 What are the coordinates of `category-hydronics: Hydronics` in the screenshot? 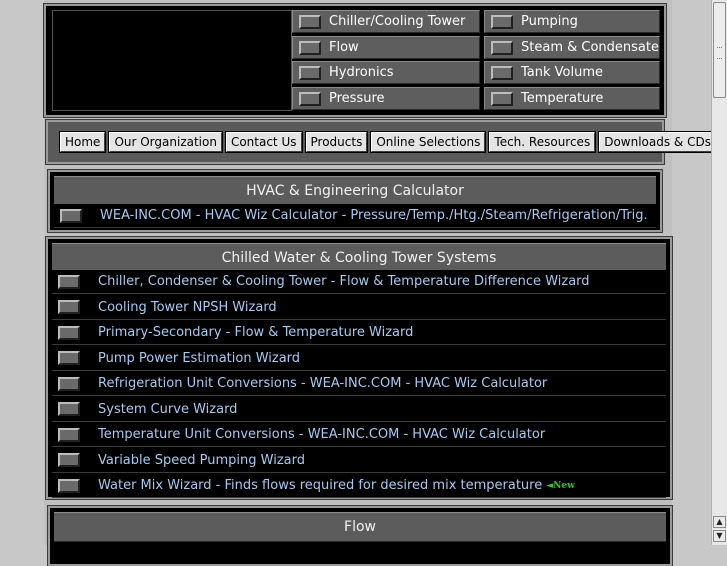 It's located at (386, 72).